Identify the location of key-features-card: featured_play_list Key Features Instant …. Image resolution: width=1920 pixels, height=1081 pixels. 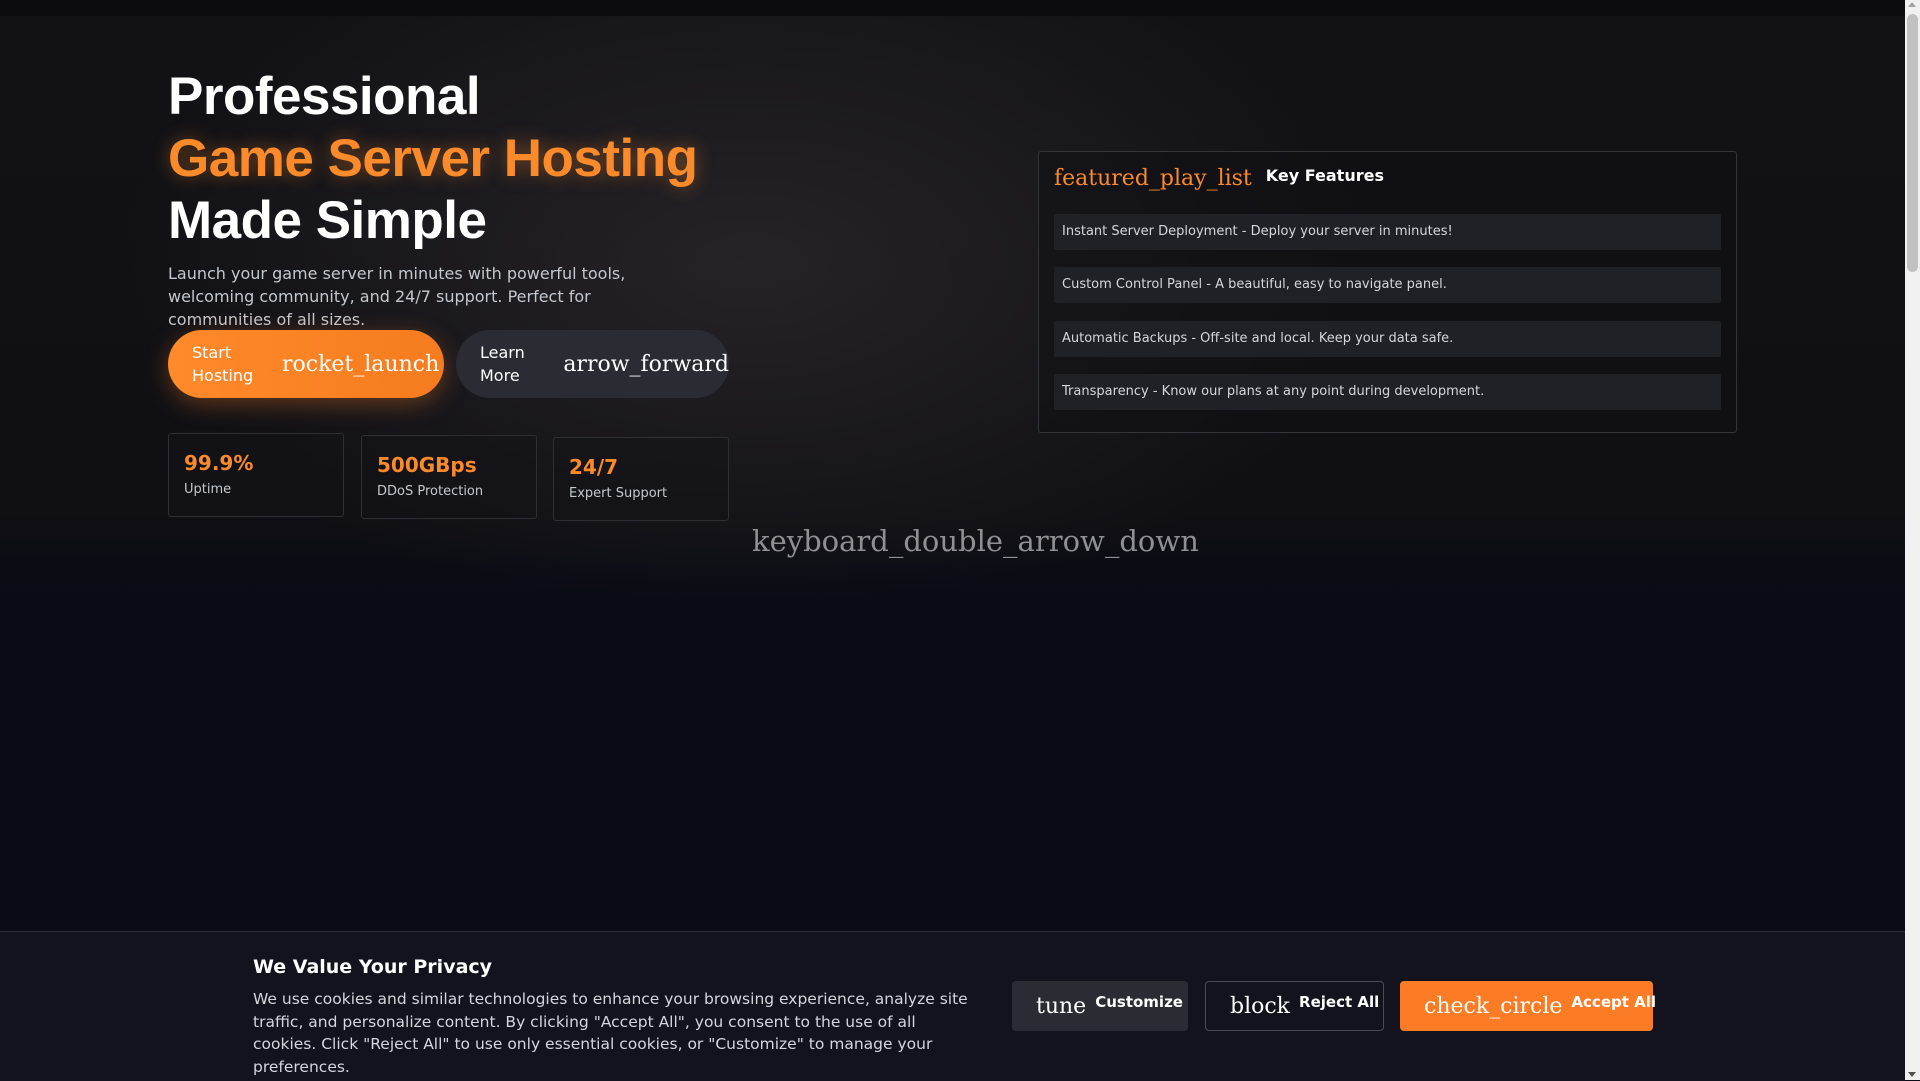
(1387, 292).